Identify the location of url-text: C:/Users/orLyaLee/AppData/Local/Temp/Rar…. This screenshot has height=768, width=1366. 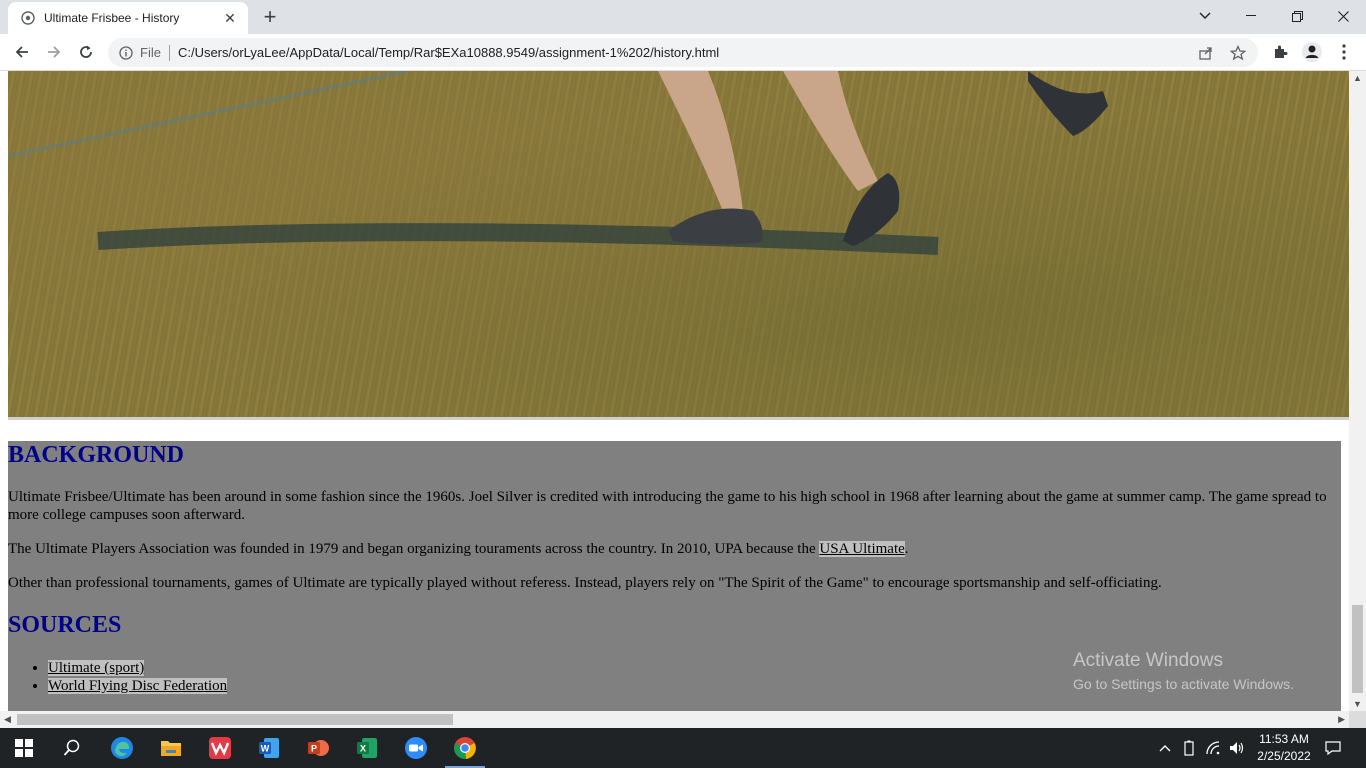
(448, 52).